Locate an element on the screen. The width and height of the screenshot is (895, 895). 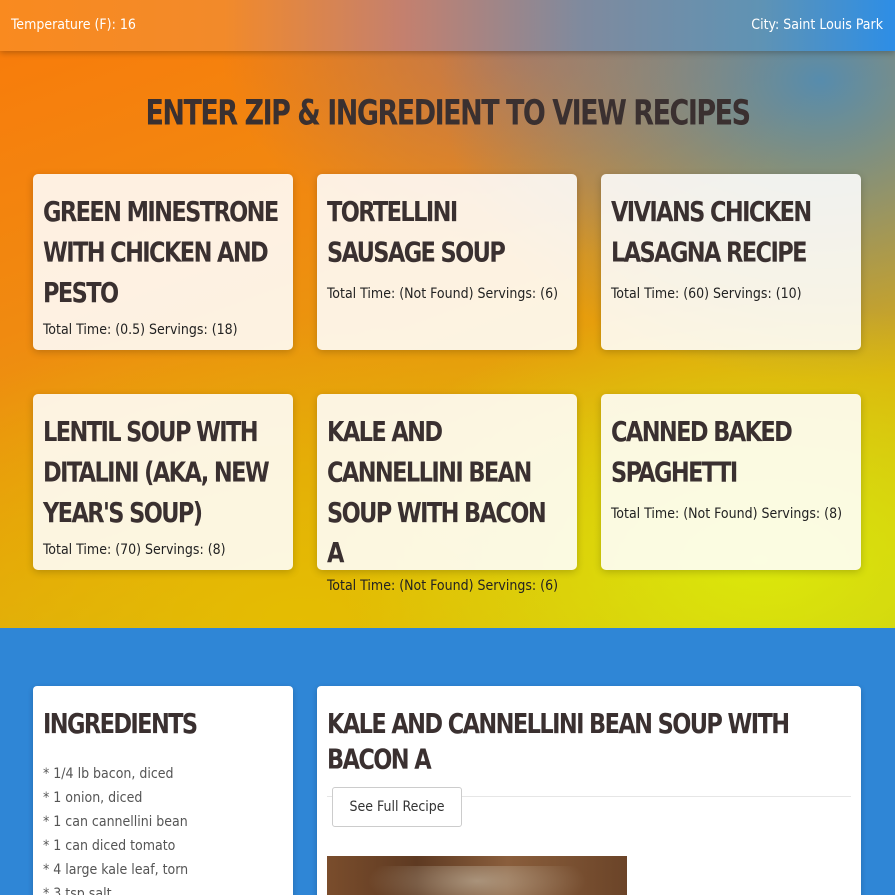
ingredient-item: * 1/4 lb bacon, diced is located at coordinates (108, 774).